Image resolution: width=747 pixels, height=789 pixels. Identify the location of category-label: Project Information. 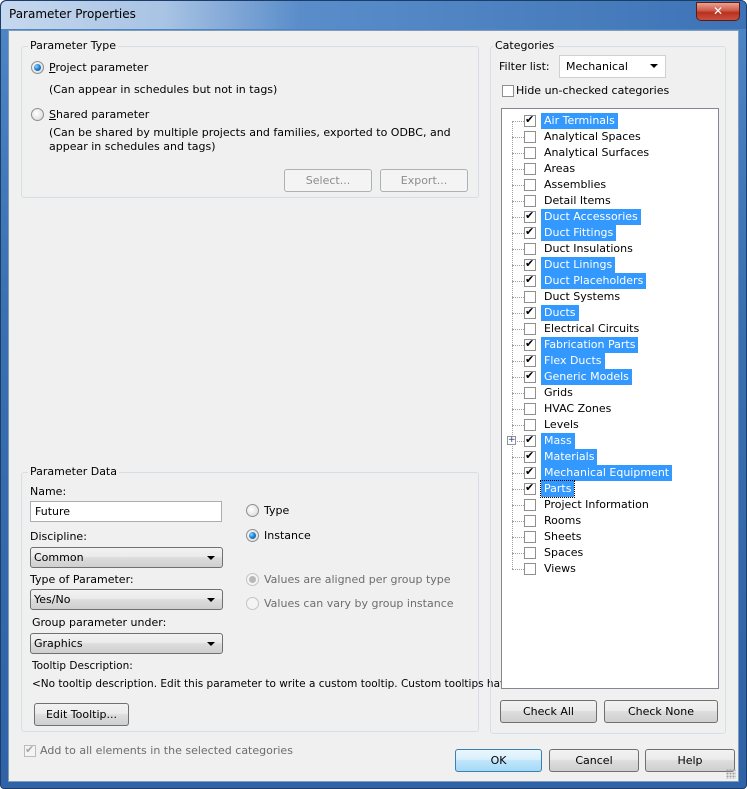
(596, 505).